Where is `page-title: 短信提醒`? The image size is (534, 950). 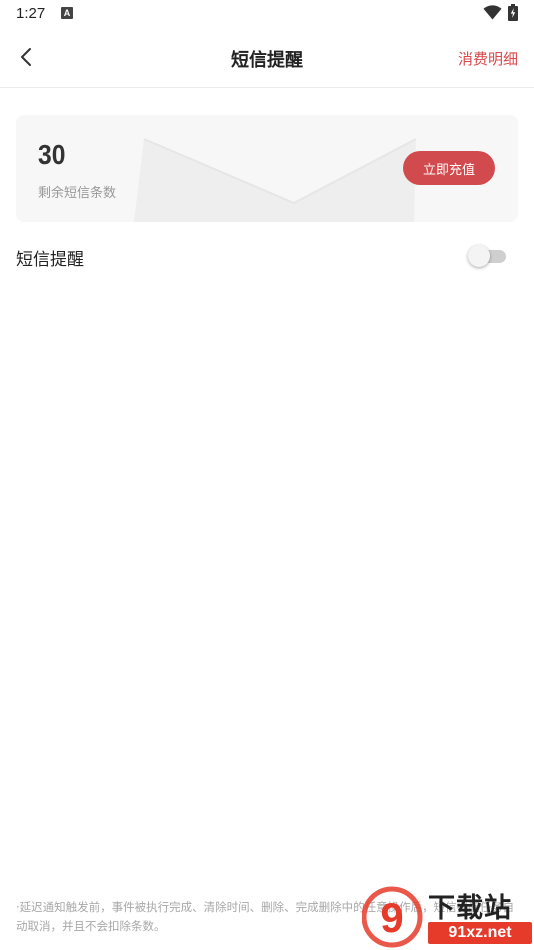
page-title: 短信提醒 is located at coordinates (267, 60).